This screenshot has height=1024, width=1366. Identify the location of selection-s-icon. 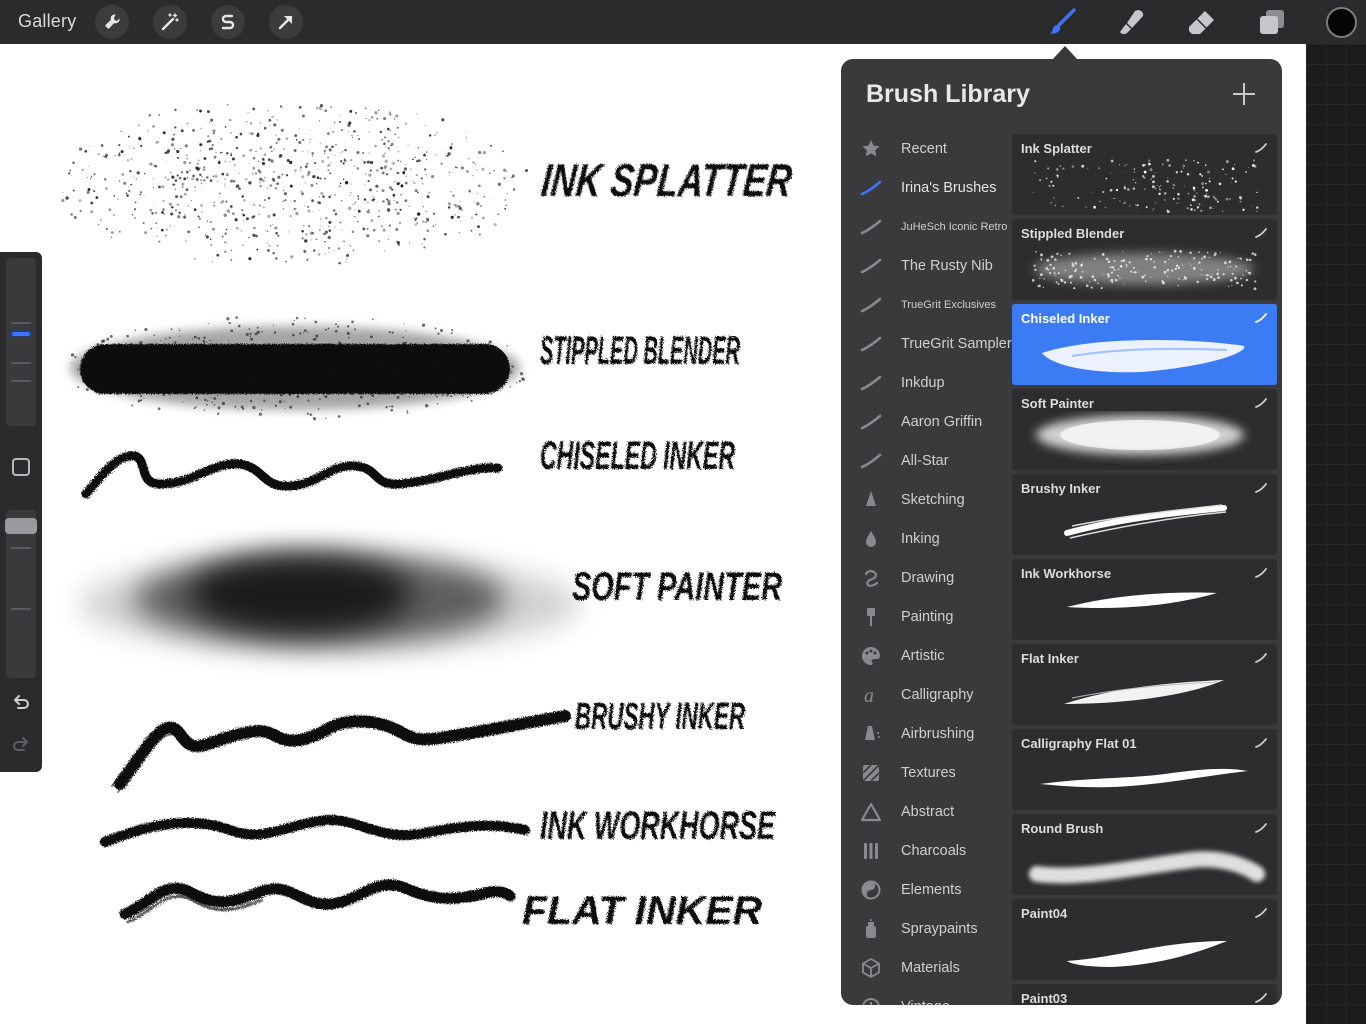
(228, 22).